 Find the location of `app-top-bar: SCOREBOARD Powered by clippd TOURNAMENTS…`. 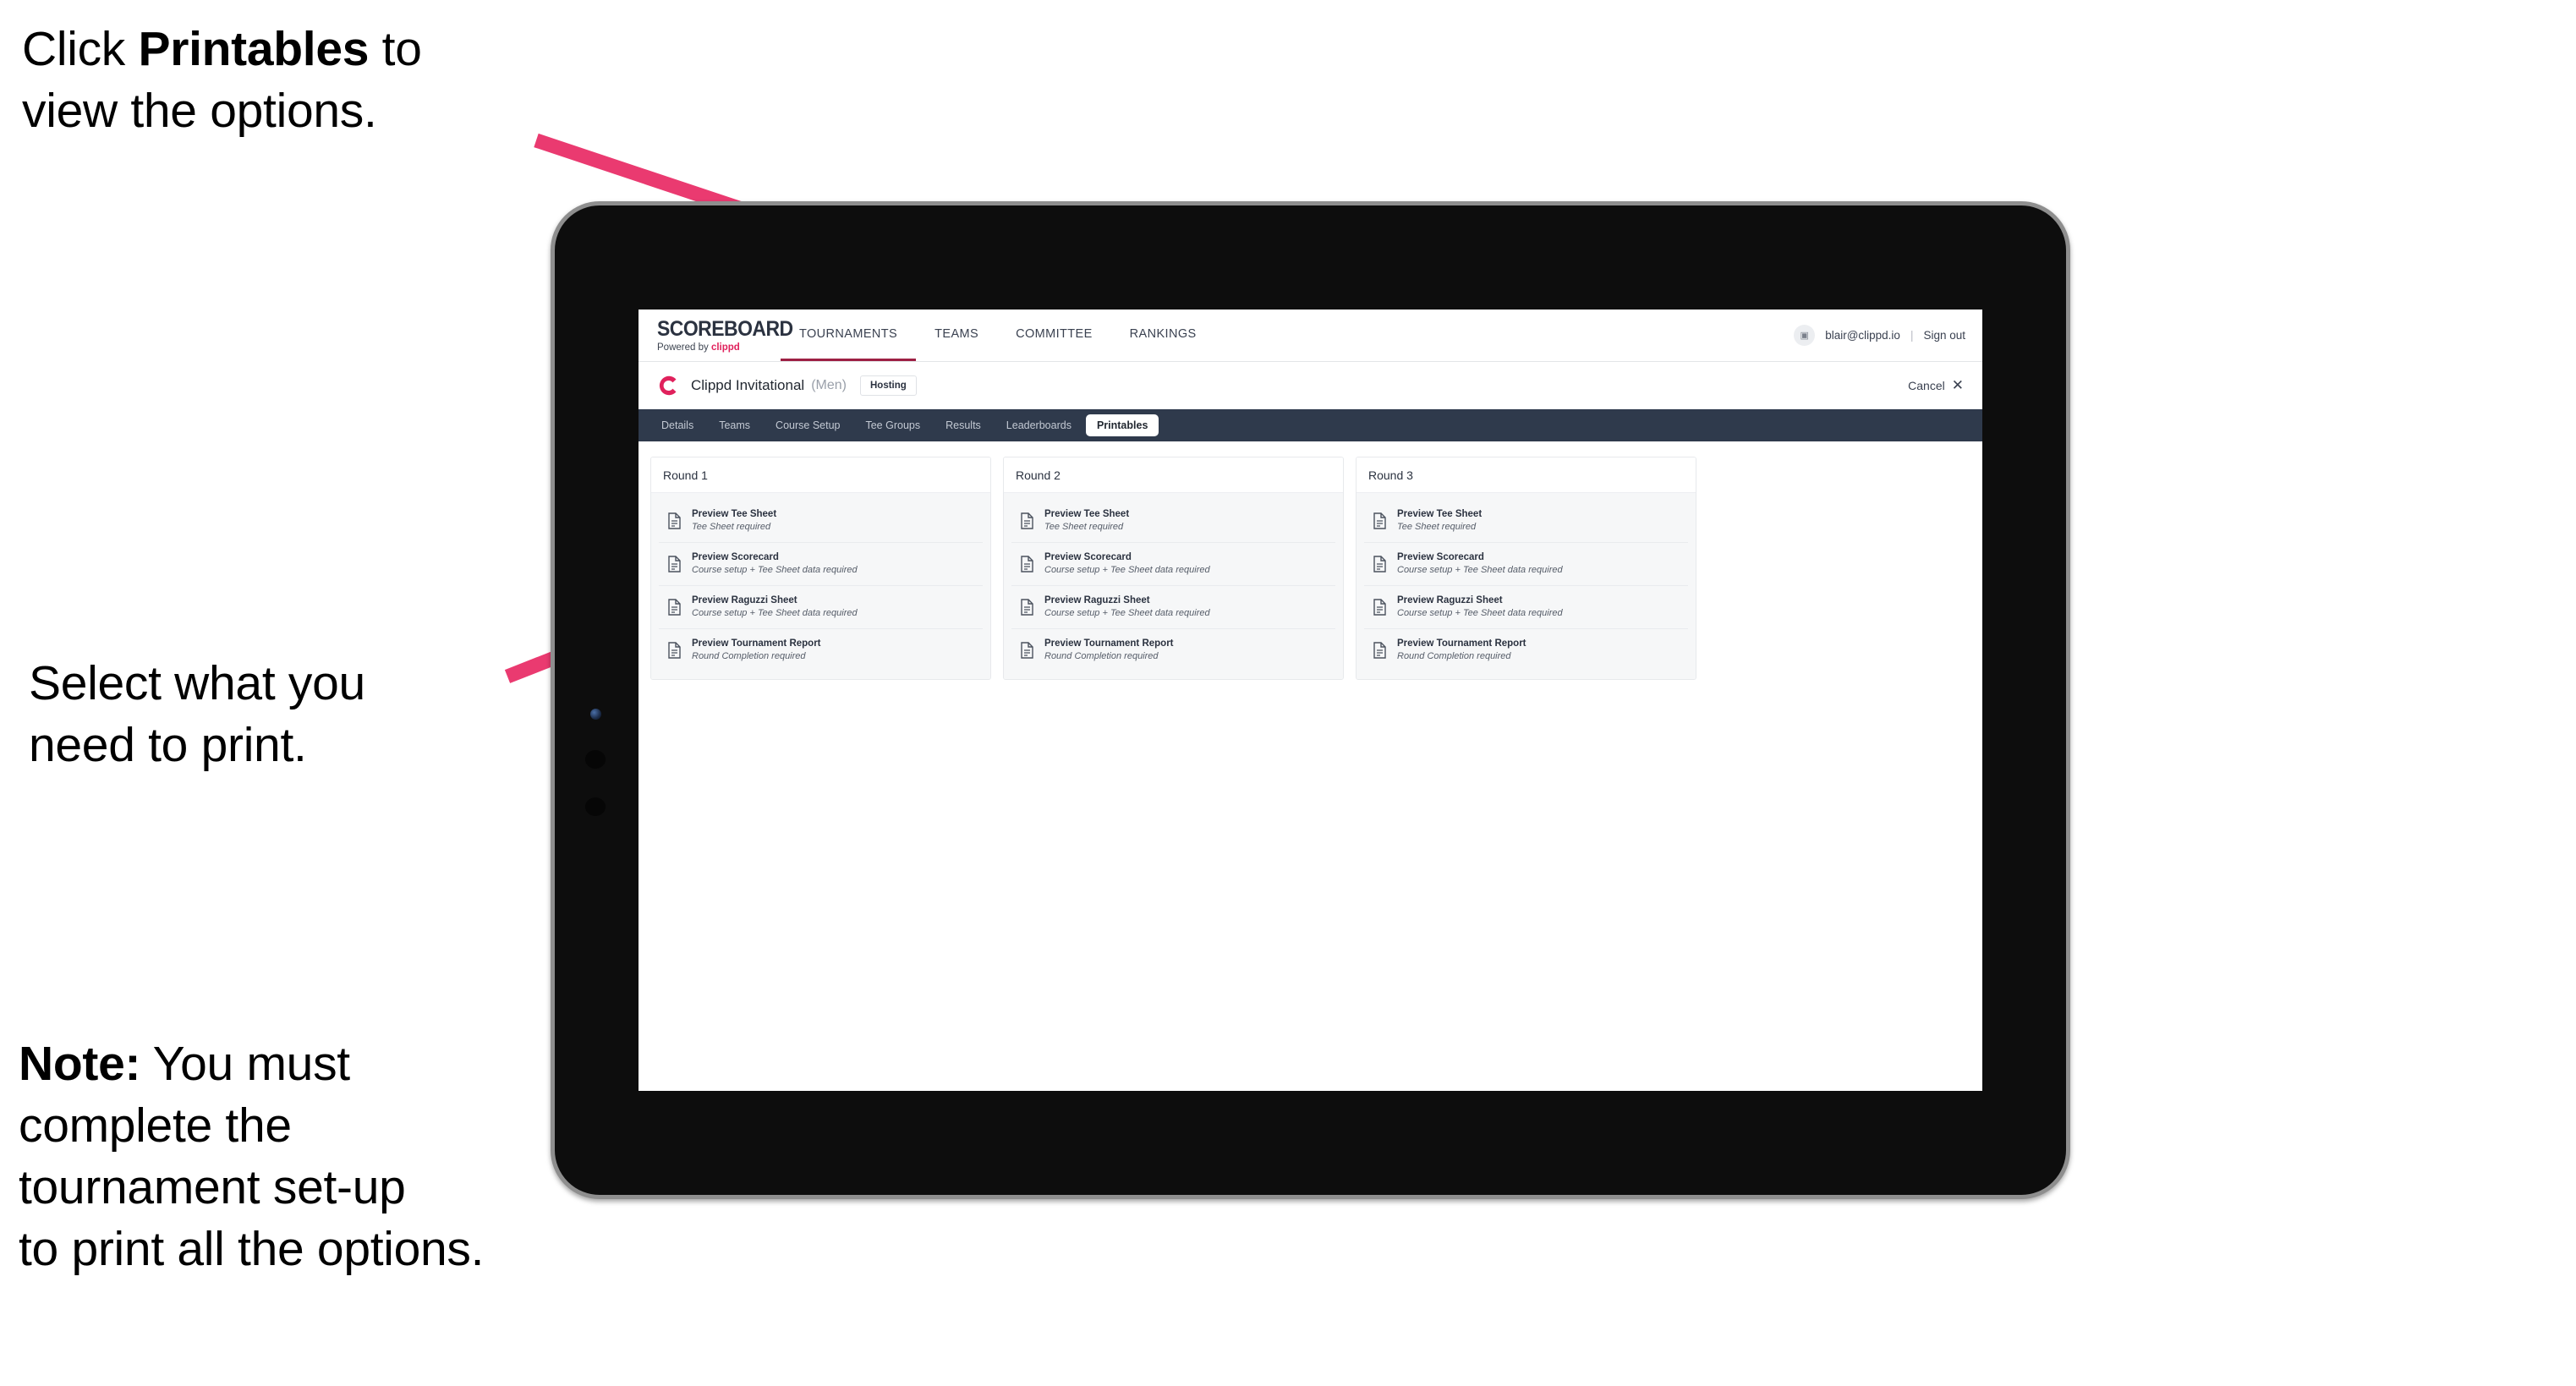

app-top-bar: SCOREBOARD Powered by clippd TOURNAMENTS… is located at coordinates (1310, 336).